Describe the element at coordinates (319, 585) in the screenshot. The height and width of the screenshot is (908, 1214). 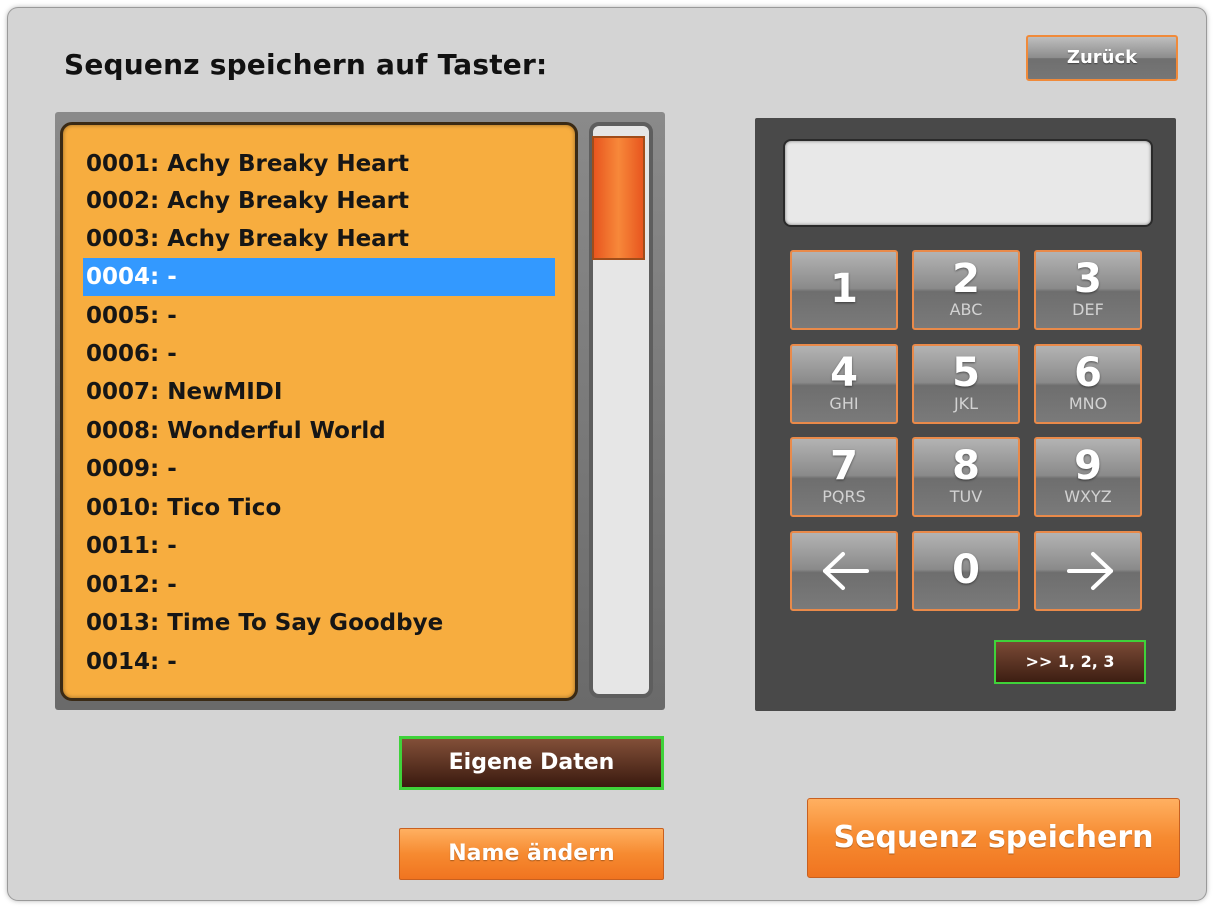
I see `list-item: 0012: -` at that location.